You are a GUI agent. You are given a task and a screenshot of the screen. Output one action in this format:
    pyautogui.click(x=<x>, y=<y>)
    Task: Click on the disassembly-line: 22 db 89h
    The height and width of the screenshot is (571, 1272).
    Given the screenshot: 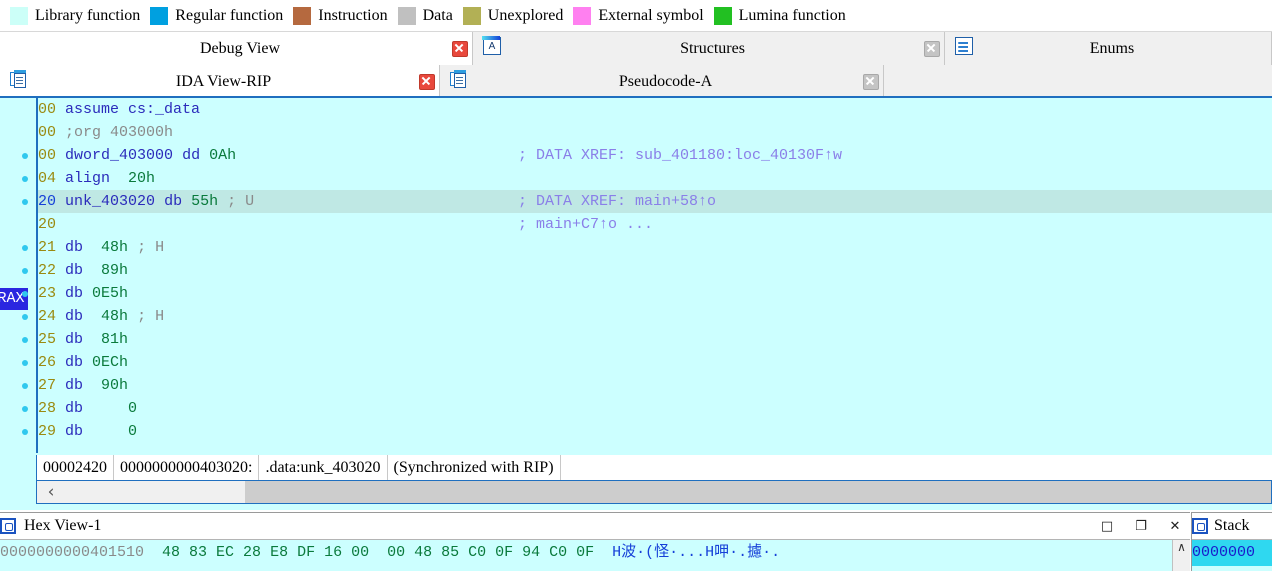 What is the action you would take?
    pyautogui.click(x=655, y=270)
    